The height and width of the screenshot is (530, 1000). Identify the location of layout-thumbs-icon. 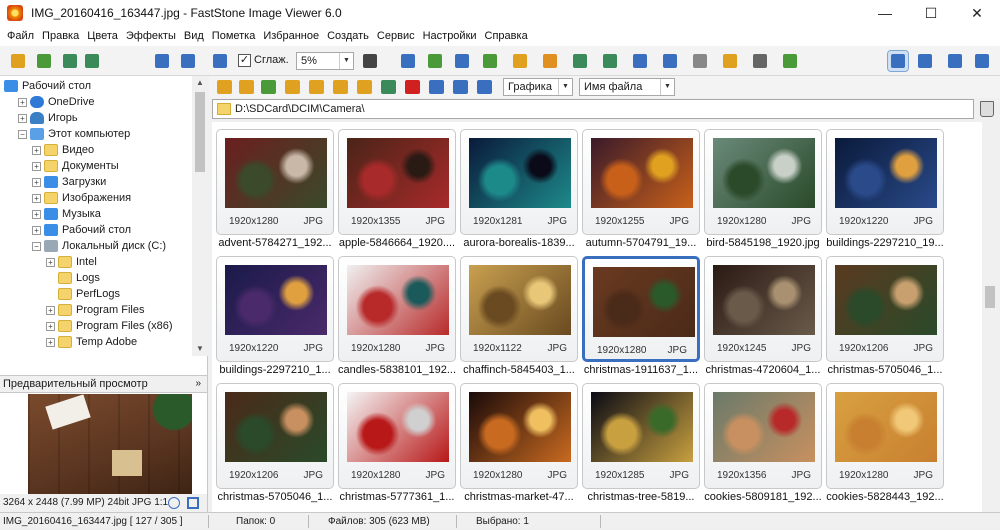
(982, 61).